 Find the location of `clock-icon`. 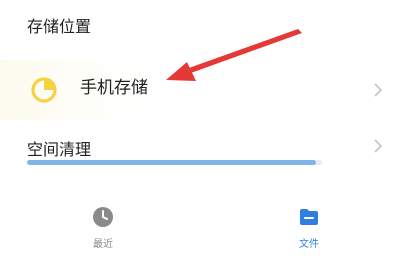

clock-icon is located at coordinates (103, 217).